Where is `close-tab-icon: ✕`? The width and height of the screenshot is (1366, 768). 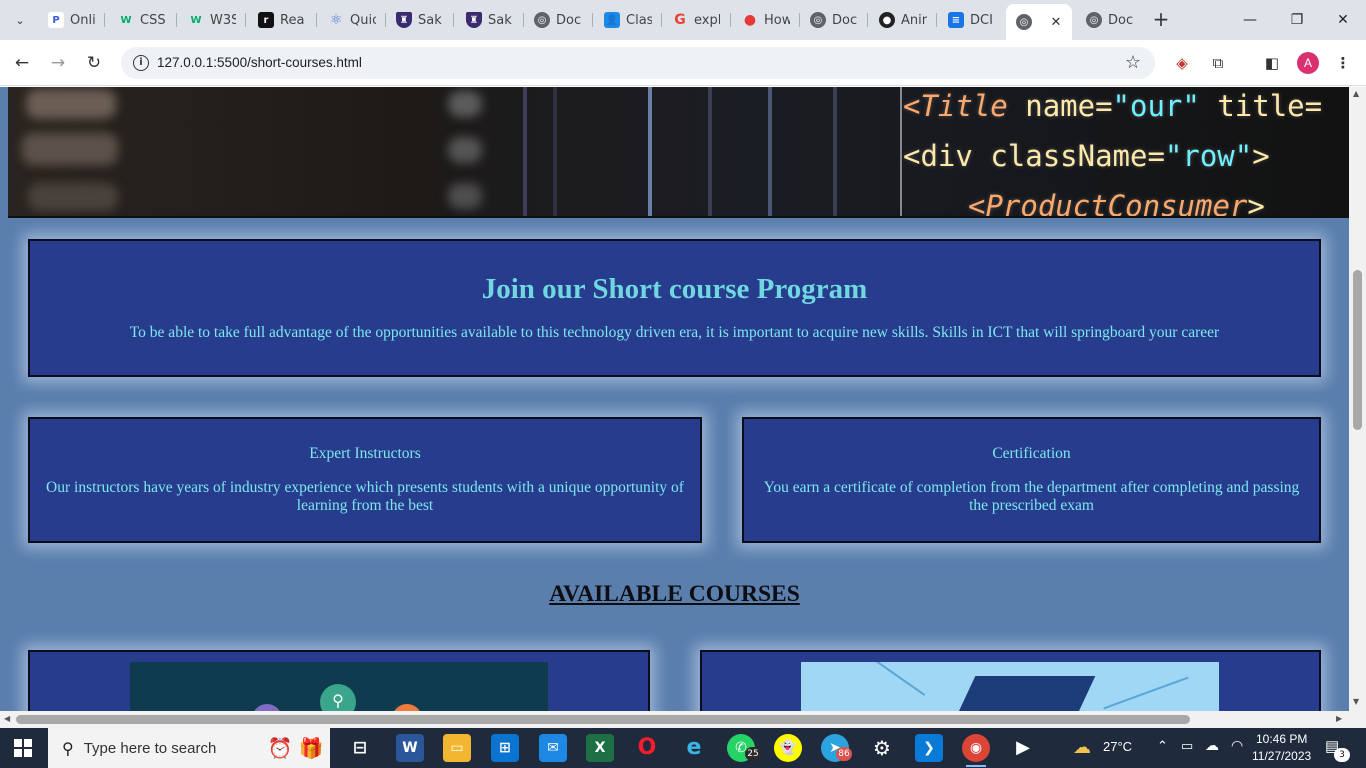 close-tab-icon: ✕ is located at coordinates (1056, 22).